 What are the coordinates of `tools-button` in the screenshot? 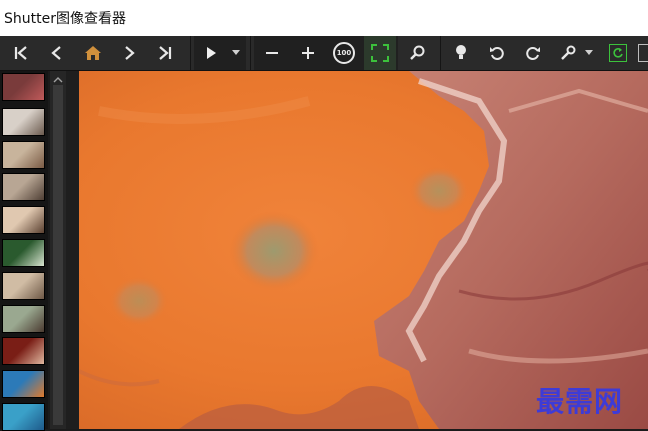 It's located at (568, 53).